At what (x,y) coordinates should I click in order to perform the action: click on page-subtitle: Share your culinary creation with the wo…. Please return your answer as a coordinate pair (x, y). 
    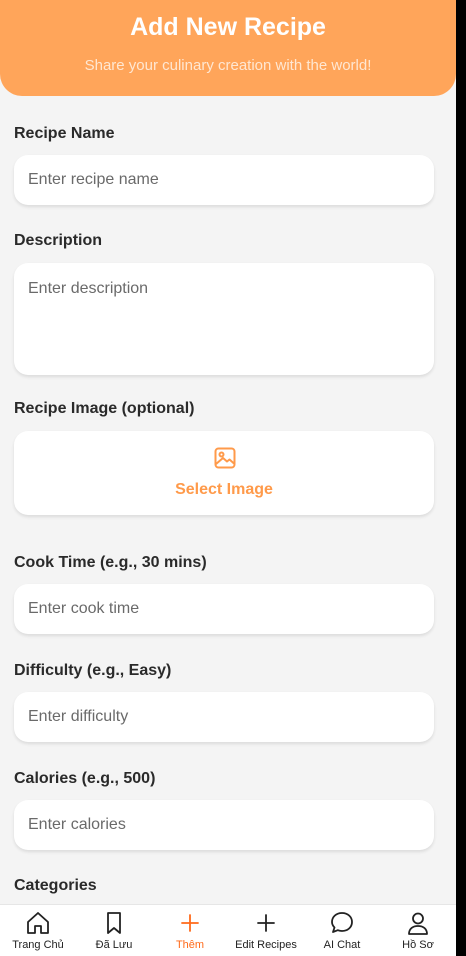
    Looking at the image, I should click on (228, 65).